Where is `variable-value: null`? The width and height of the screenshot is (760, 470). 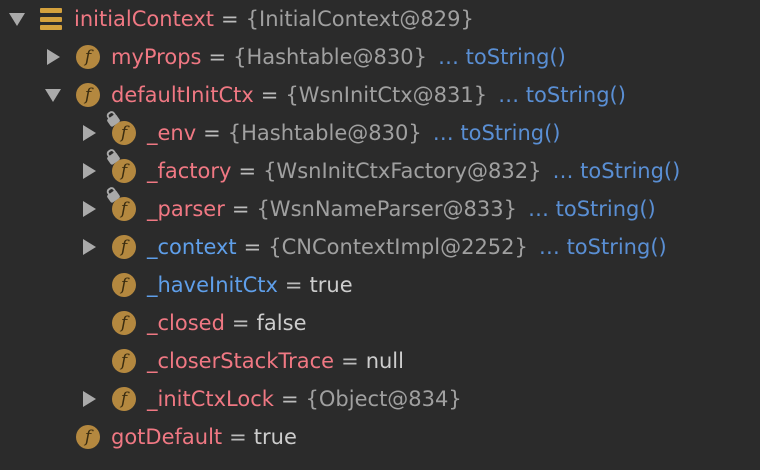 variable-value: null is located at coordinates (384, 361).